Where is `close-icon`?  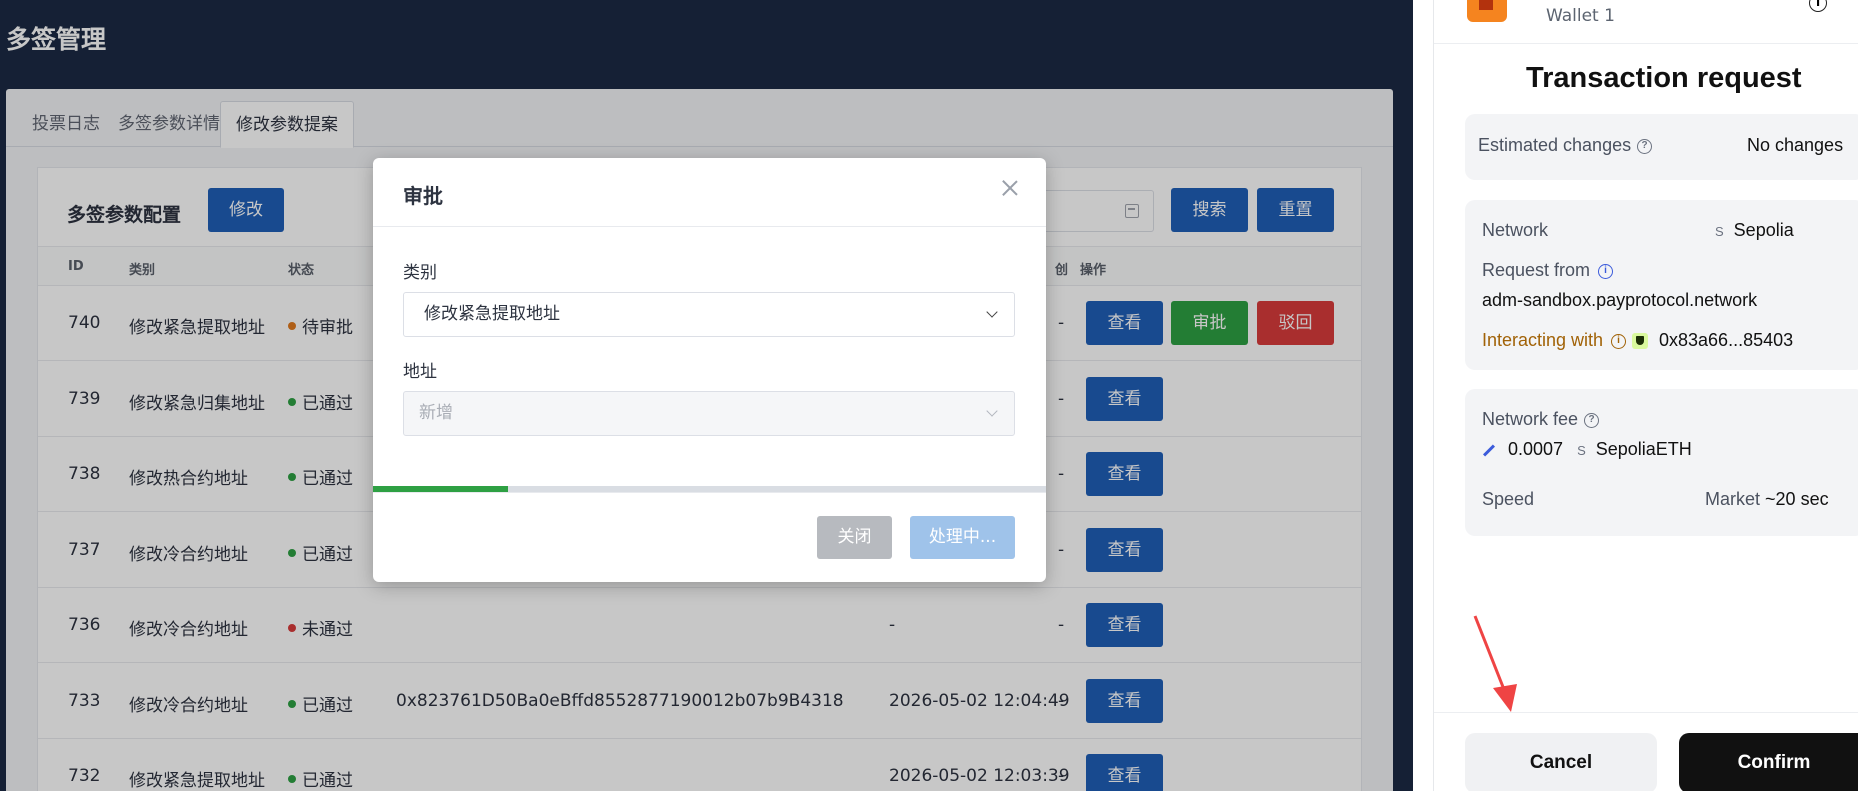 close-icon is located at coordinates (1010, 188).